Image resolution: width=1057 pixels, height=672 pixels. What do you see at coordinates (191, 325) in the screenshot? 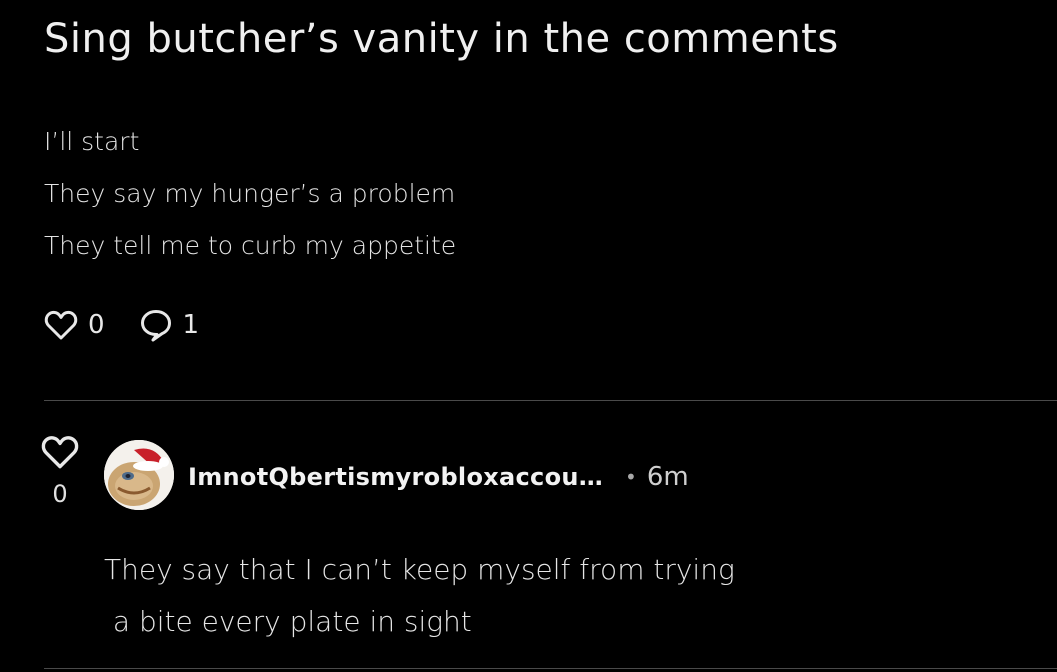
I see `comment-count: 1` at bounding box center [191, 325].